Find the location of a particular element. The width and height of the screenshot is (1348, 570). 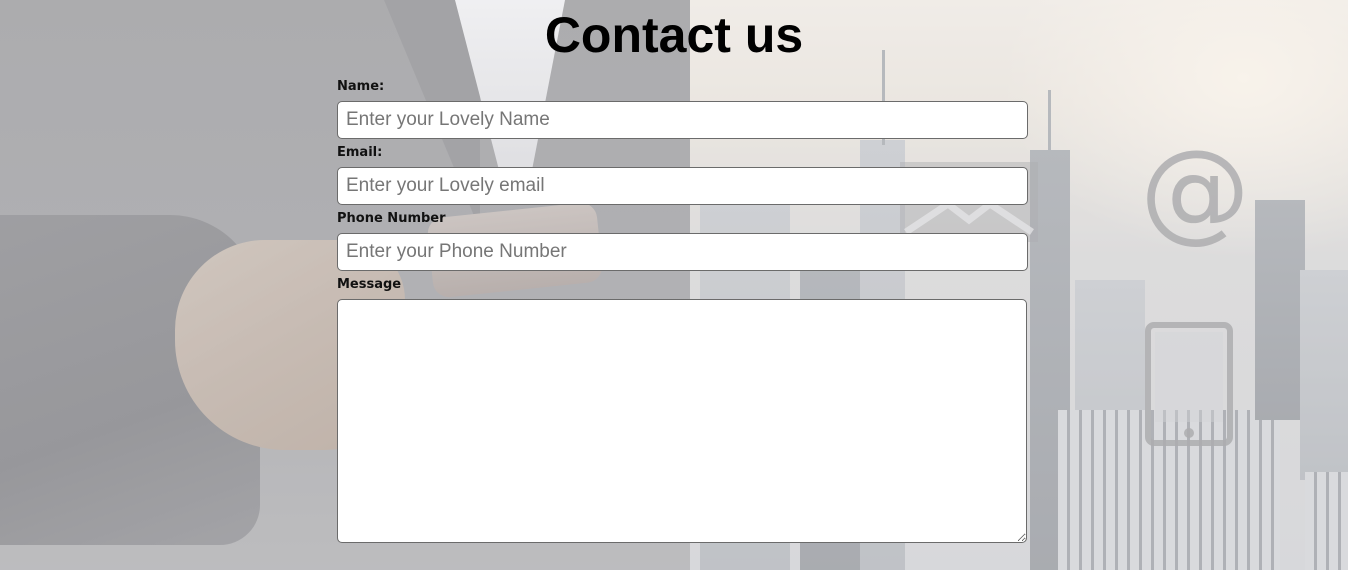

name-label: Name: is located at coordinates (361, 86).